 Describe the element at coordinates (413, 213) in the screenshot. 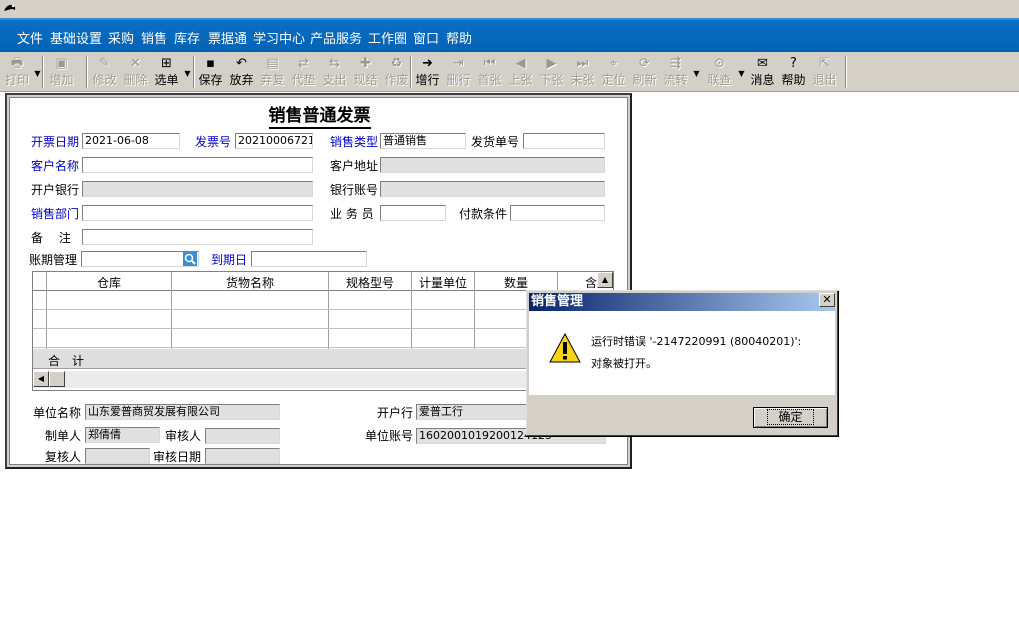

I see `salesman-field` at that location.